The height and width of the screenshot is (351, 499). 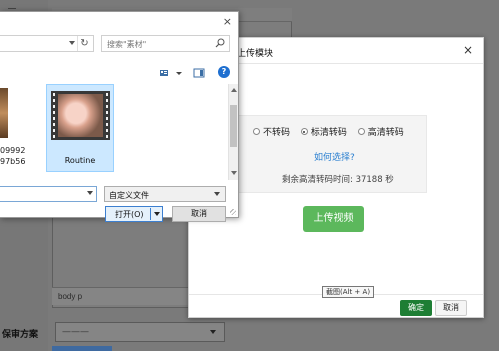 I want to click on confirm-button: 确定, so click(x=416, y=308).